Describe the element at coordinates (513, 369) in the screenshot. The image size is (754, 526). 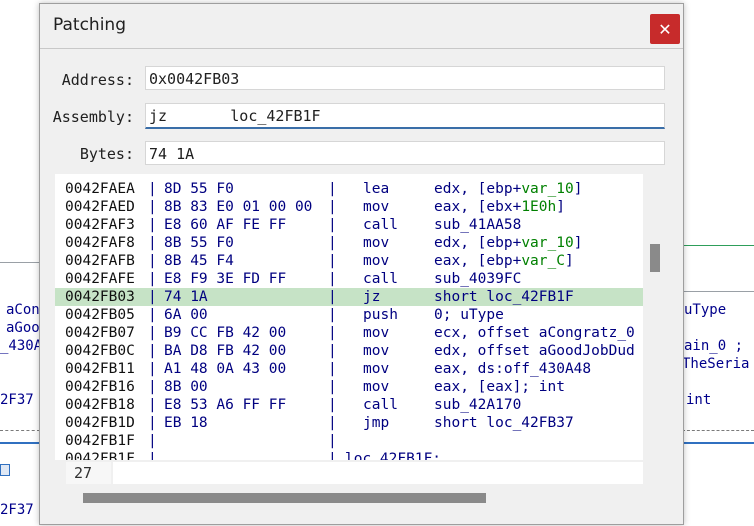
I see `operand-text: eax, ds:off_430A48` at that location.